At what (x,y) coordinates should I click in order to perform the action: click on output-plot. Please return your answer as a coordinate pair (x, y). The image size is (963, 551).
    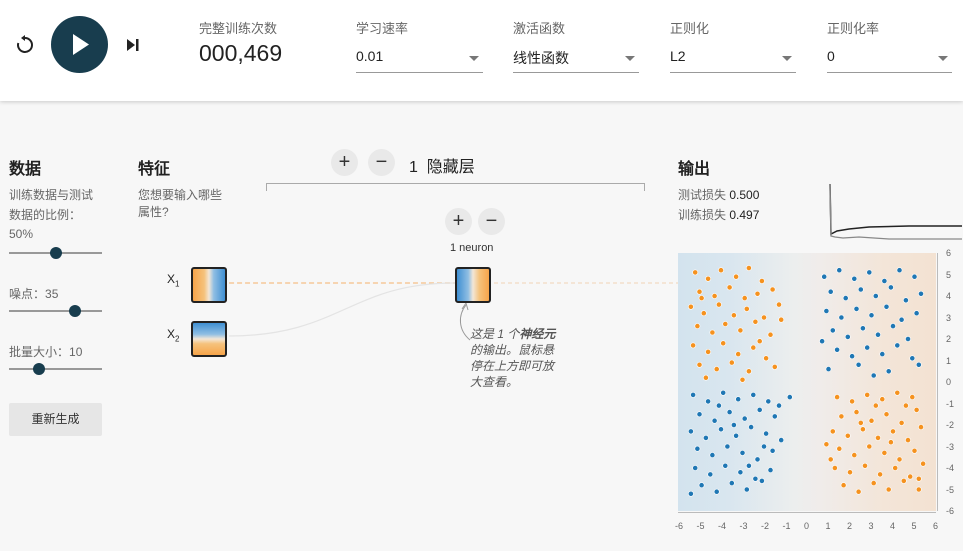
    Looking at the image, I should click on (807, 382).